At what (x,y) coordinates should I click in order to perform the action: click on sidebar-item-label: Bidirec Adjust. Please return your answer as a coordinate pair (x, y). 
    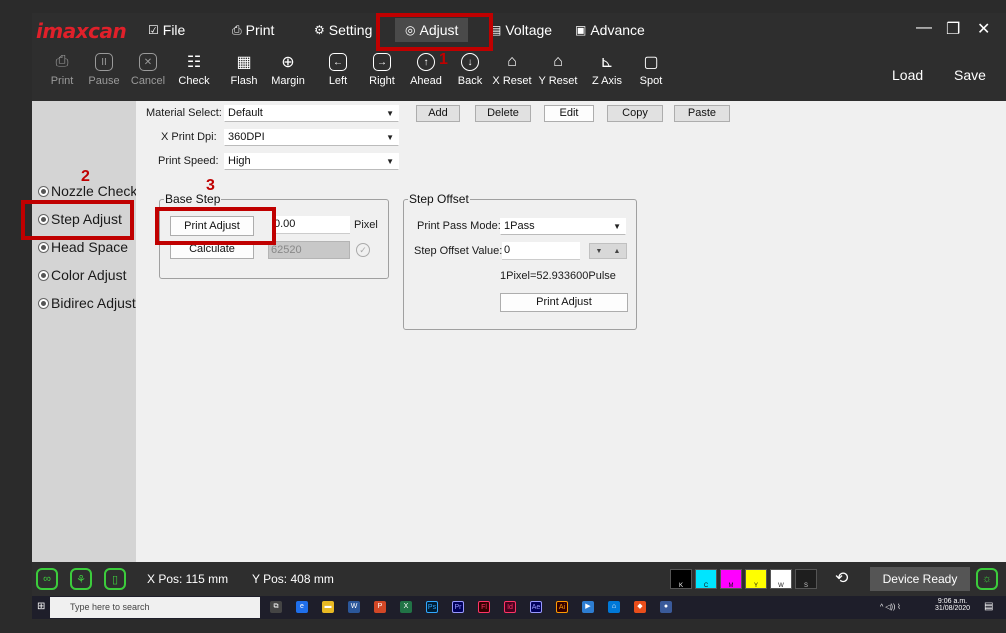
    Looking at the image, I should click on (93, 303).